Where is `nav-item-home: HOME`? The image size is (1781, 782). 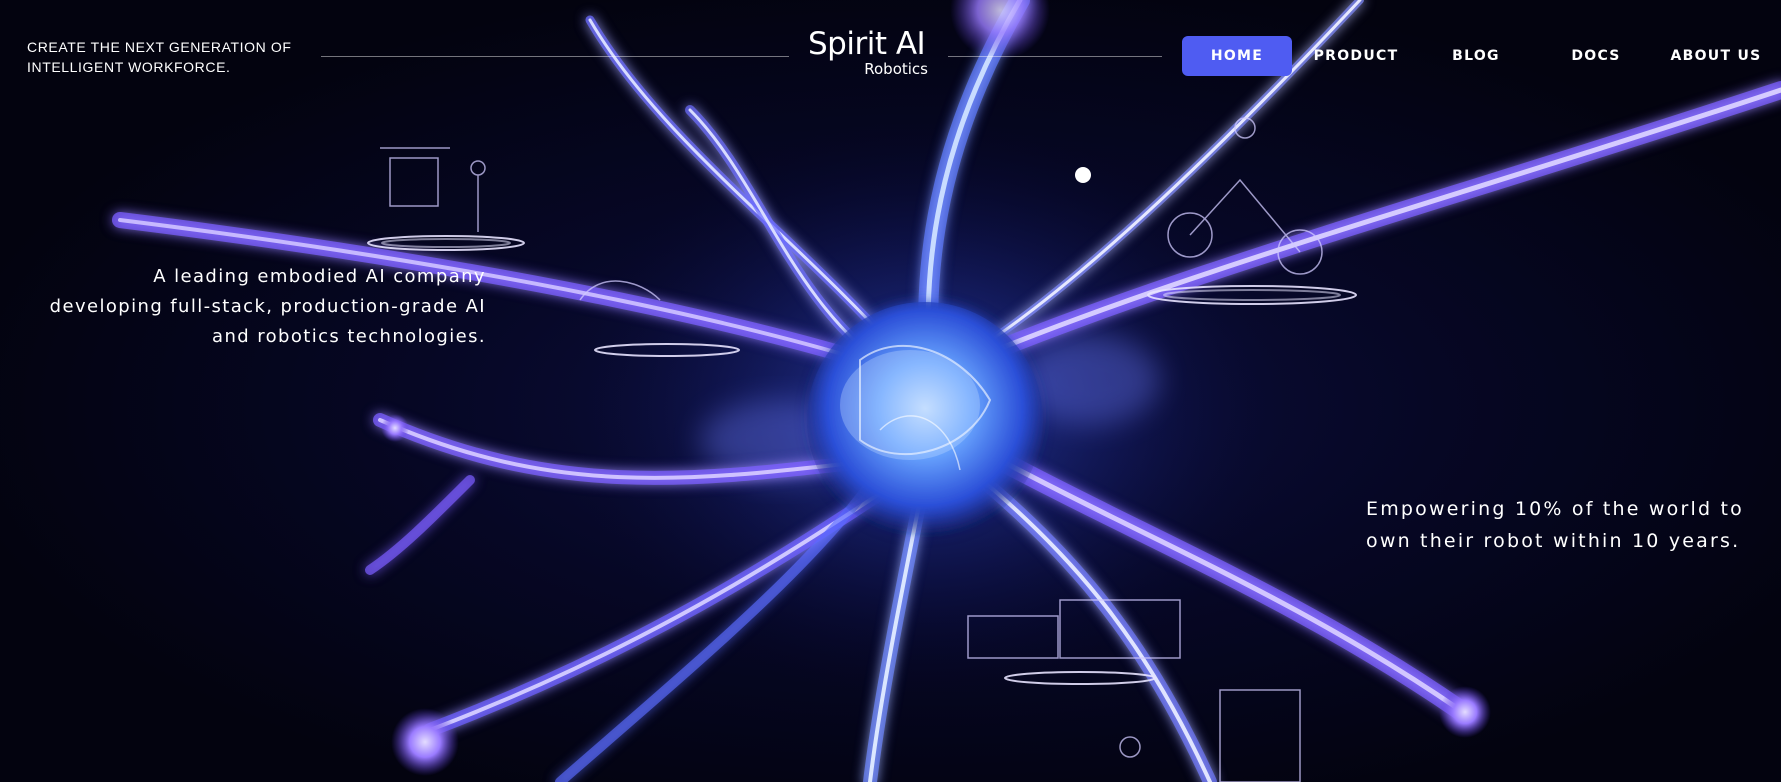 nav-item-home: HOME is located at coordinates (1237, 56).